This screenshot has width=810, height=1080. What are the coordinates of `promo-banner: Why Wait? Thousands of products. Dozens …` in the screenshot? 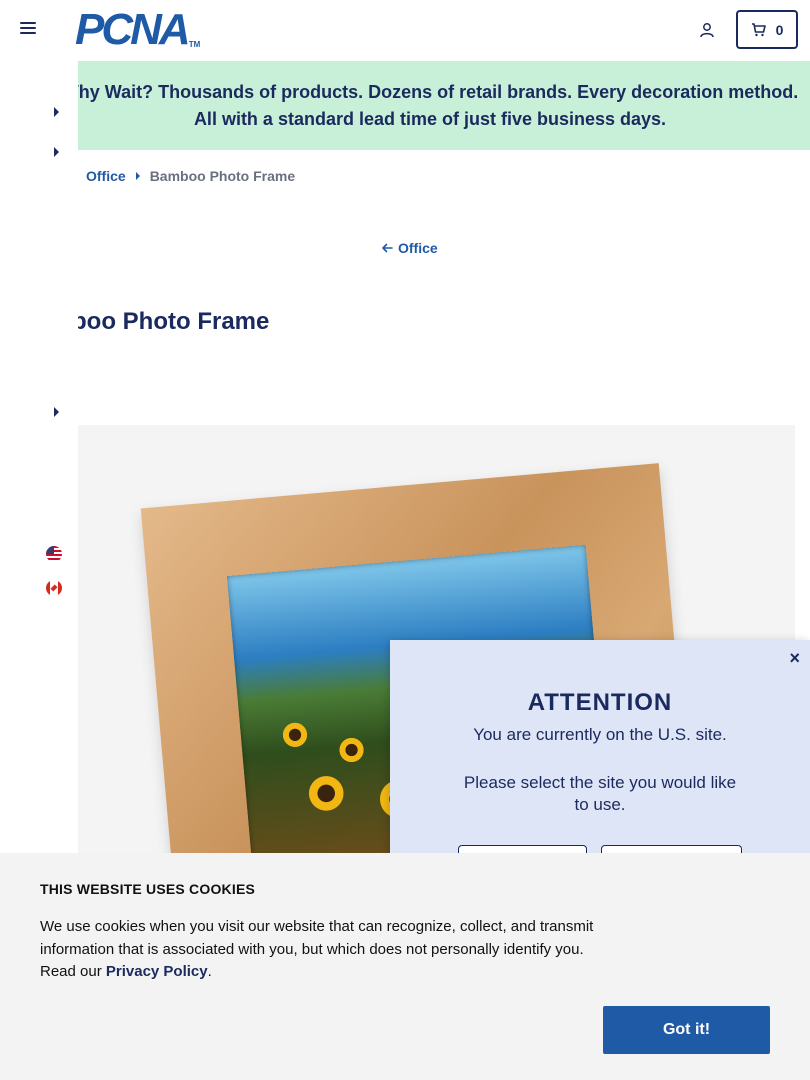 It's located at (425, 105).